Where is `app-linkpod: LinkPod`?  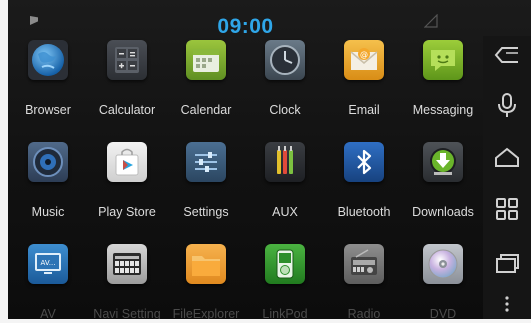 app-linkpod: LinkPod is located at coordinates (285, 281).